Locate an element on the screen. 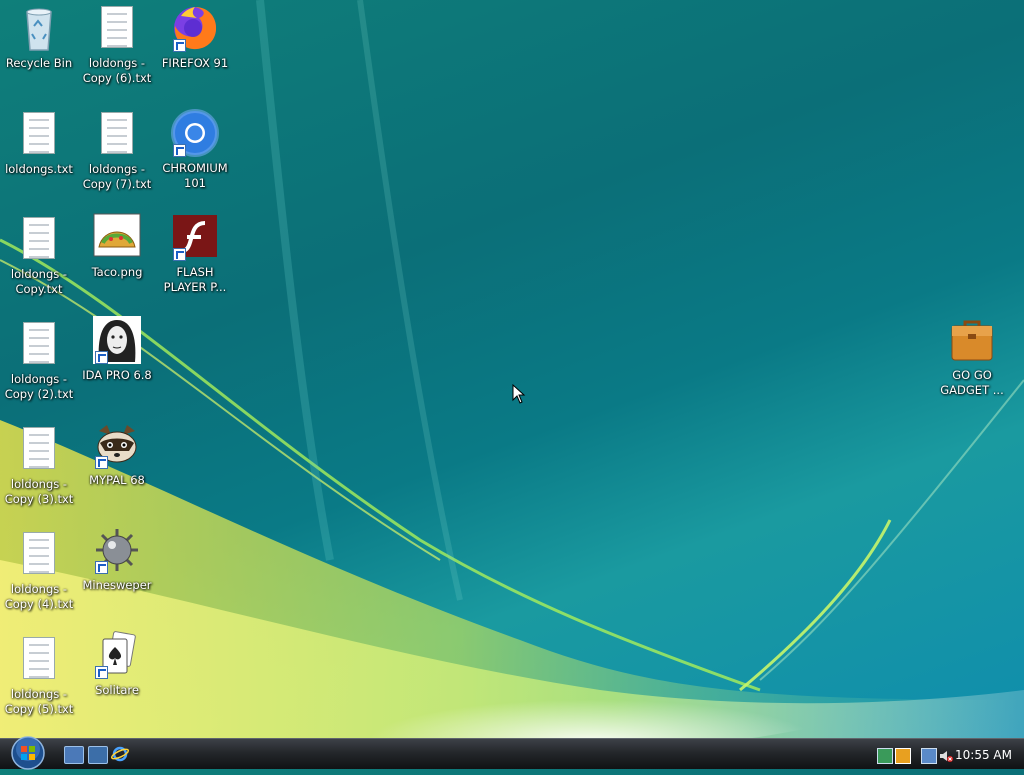 This screenshot has width=1024, height=775. volume-muted-icon is located at coordinates (946, 755).